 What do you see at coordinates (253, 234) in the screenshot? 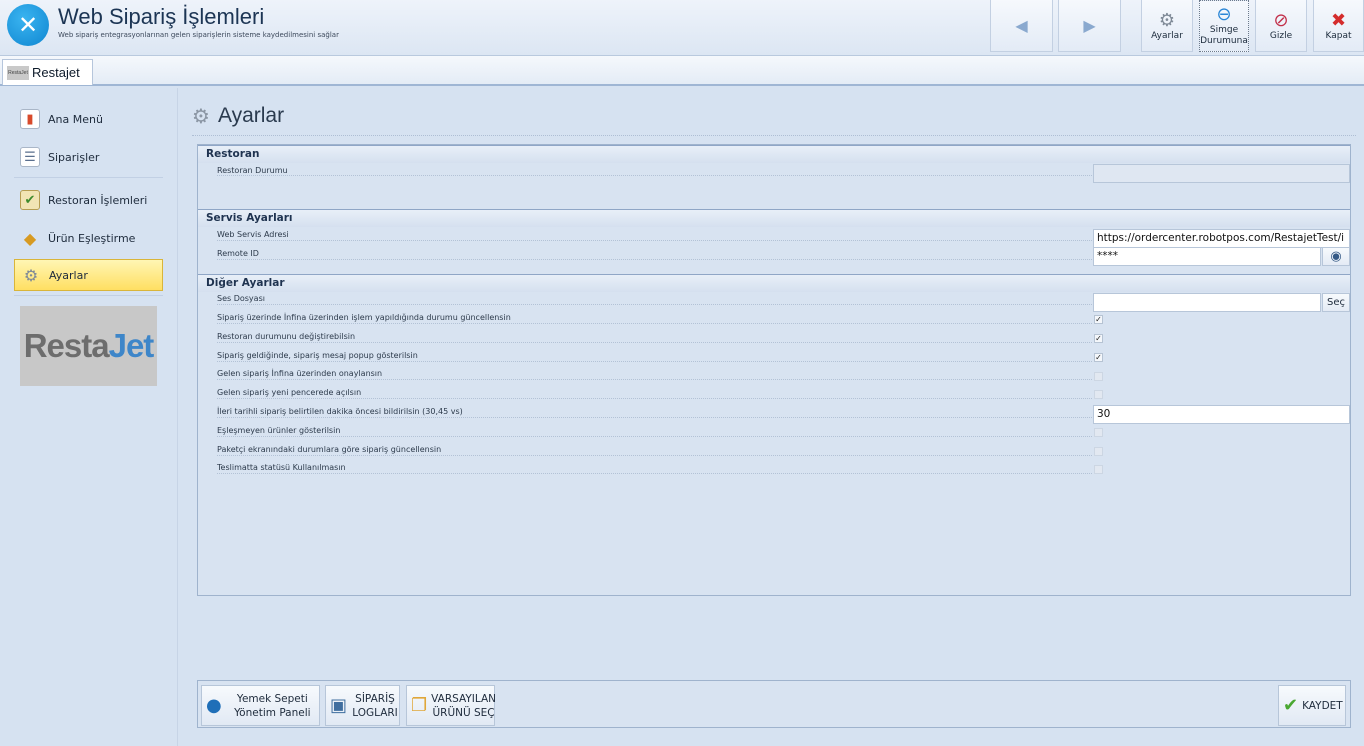
I see `web-service-url-label: Web Servis Adresi` at bounding box center [253, 234].